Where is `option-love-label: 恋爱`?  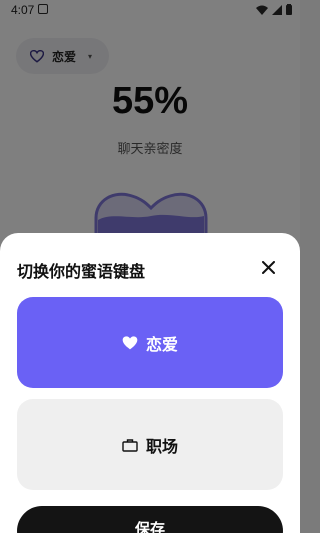
option-love-label: 恋爱 is located at coordinates (161, 344).